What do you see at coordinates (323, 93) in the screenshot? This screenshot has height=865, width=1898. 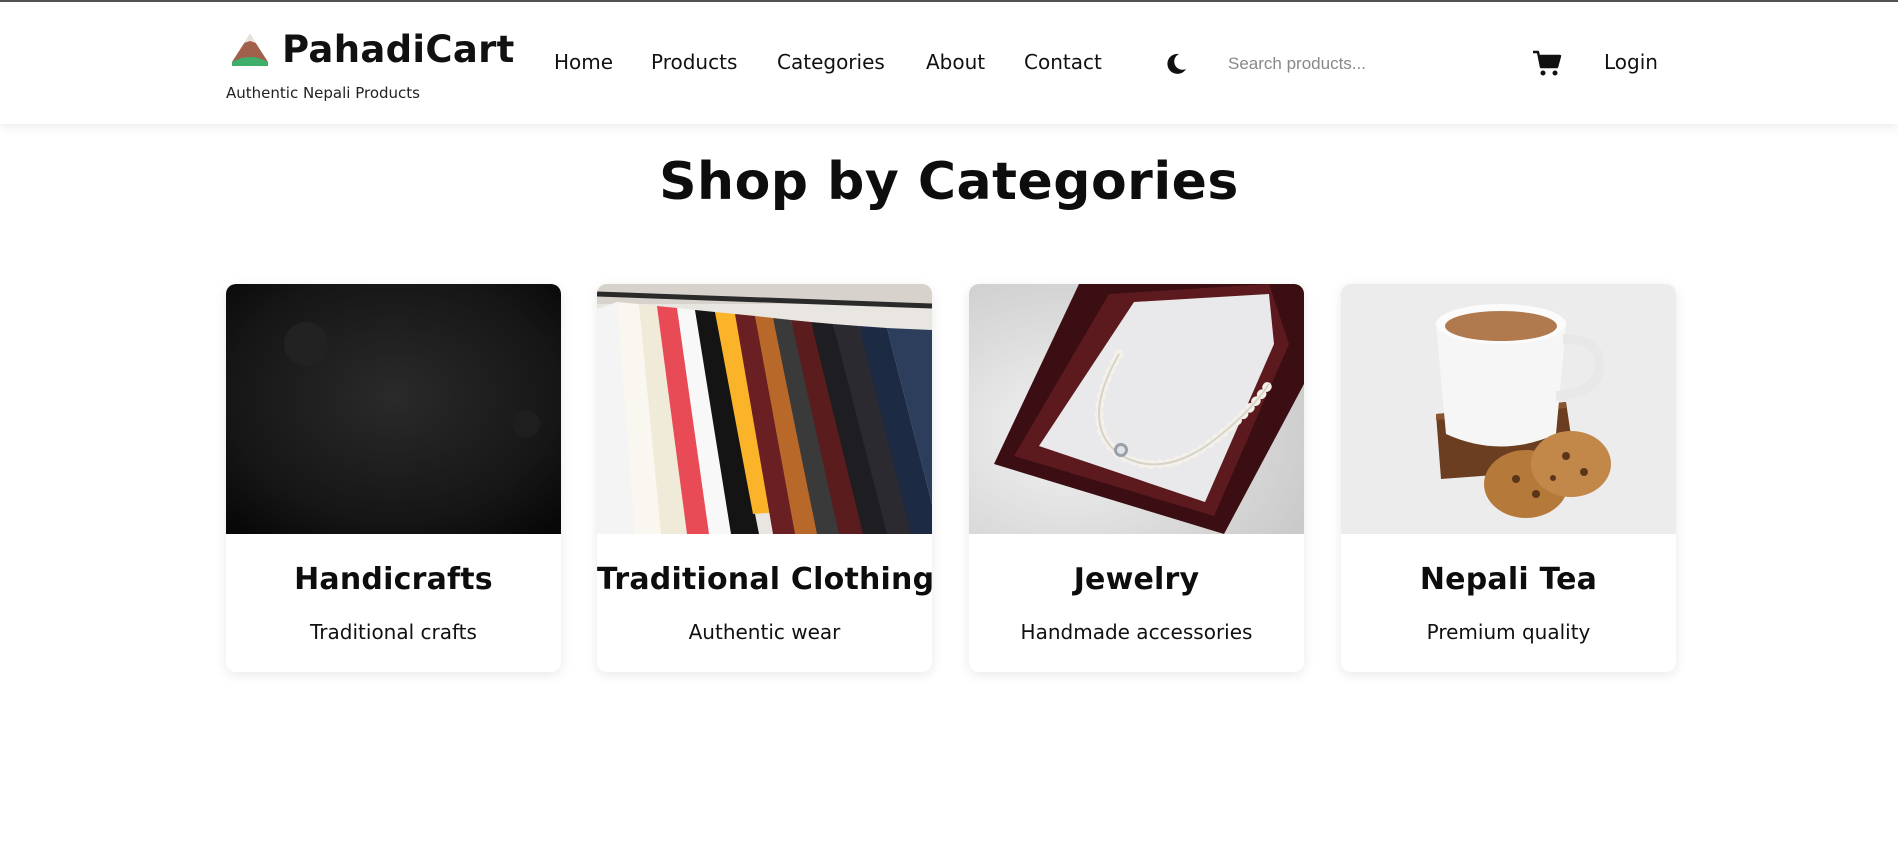 I see `brand-tagline: Authentic Nepali Products` at bounding box center [323, 93].